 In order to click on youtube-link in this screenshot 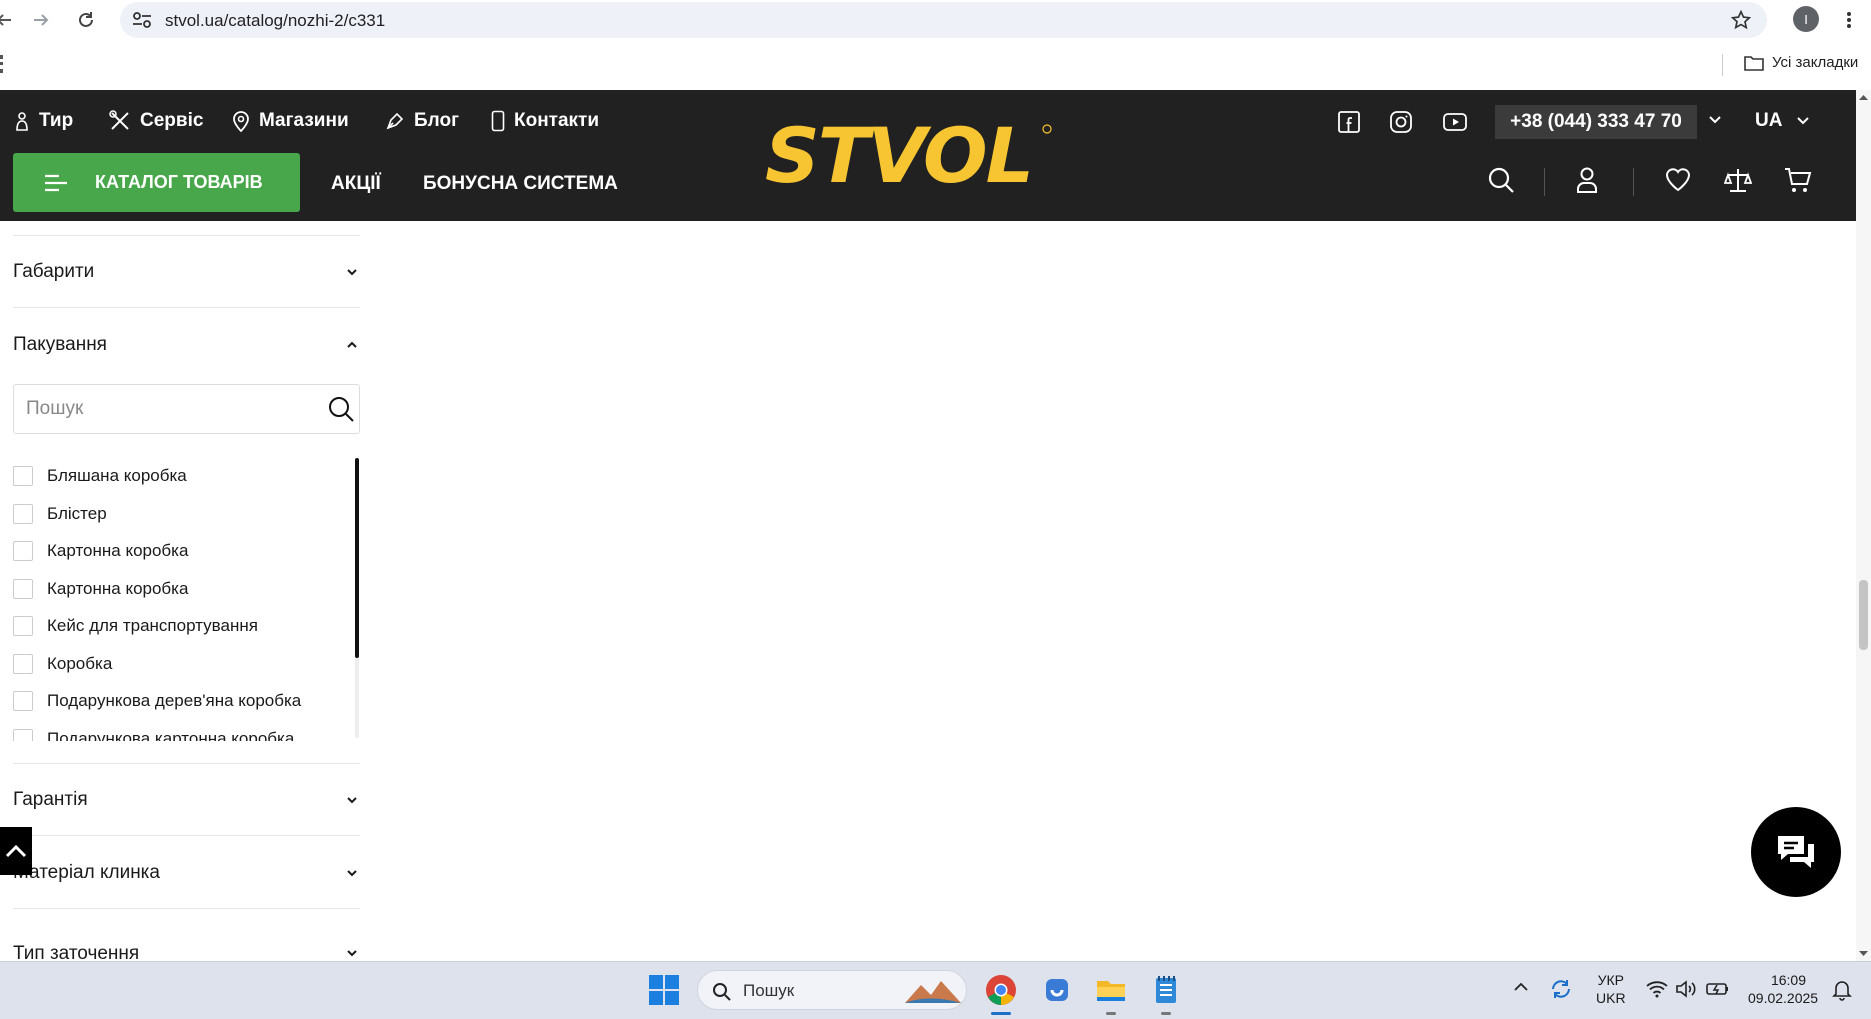, I will do `click(1455, 123)`.